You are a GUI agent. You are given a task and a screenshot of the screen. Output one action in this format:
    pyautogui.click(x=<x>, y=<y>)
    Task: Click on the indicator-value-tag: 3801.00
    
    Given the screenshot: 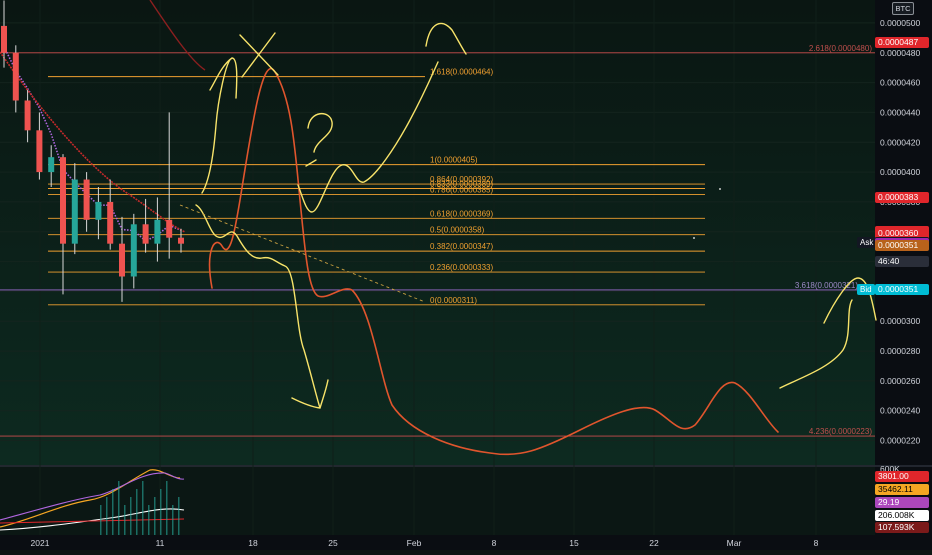 What is the action you would take?
    pyautogui.click(x=902, y=476)
    